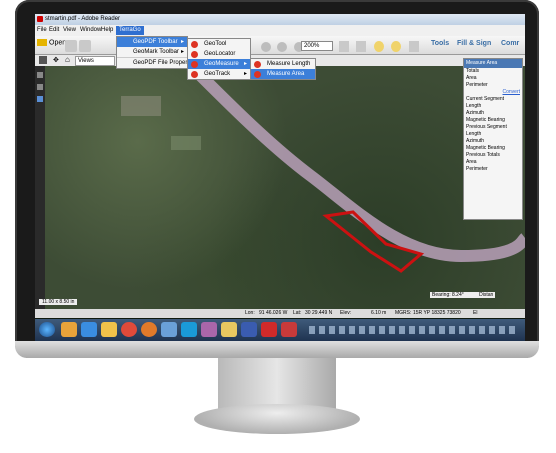  What do you see at coordinates (317, 46) in the screenshot?
I see `zoom-select: 200%` at bounding box center [317, 46].